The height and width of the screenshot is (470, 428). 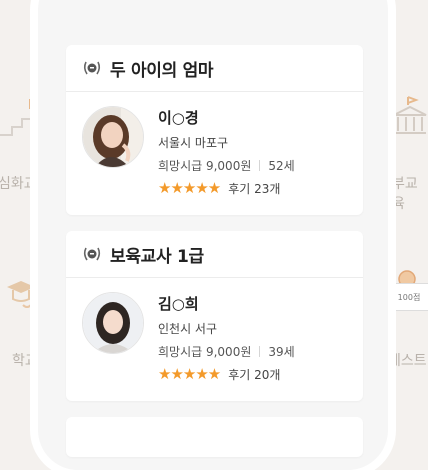 What do you see at coordinates (214, 437) in the screenshot?
I see `caregiver-card-partial` at bounding box center [214, 437].